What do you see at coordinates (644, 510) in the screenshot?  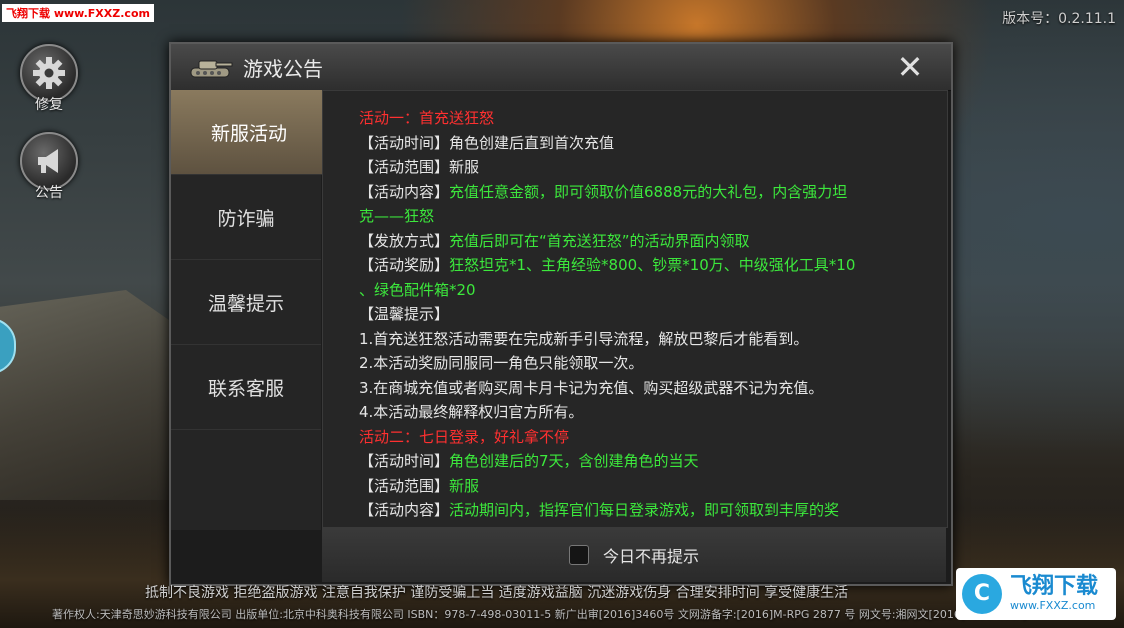 I see `content-segment: 活动期间内，指挥官们每日登录游戏，即可领取到丰厚的奖` at bounding box center [644, 510].